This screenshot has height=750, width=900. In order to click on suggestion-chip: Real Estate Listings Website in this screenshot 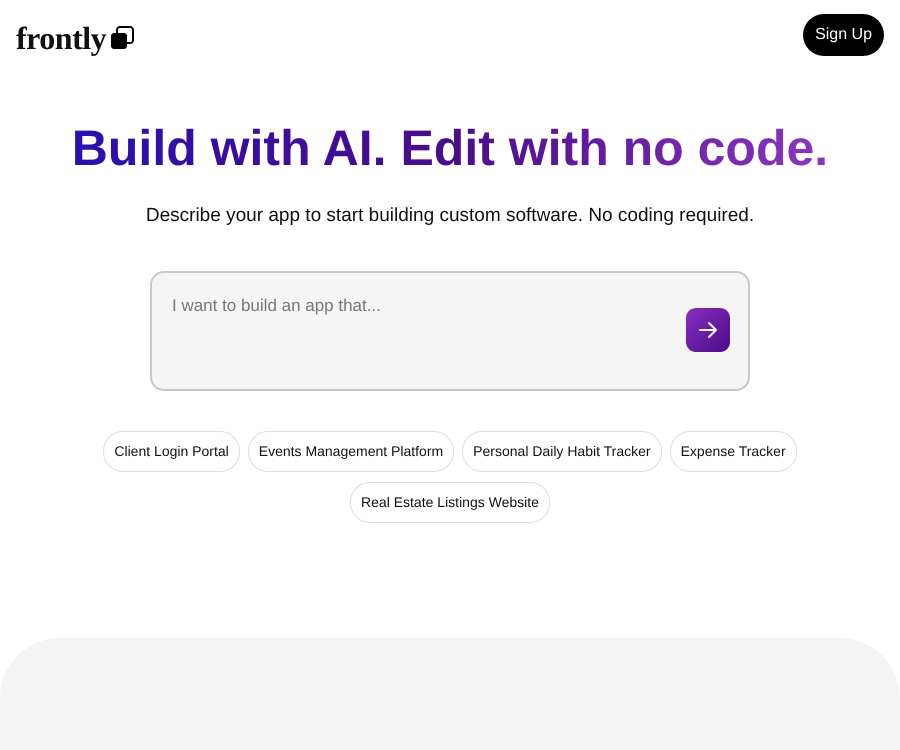, I will do `click(450, 502)`.